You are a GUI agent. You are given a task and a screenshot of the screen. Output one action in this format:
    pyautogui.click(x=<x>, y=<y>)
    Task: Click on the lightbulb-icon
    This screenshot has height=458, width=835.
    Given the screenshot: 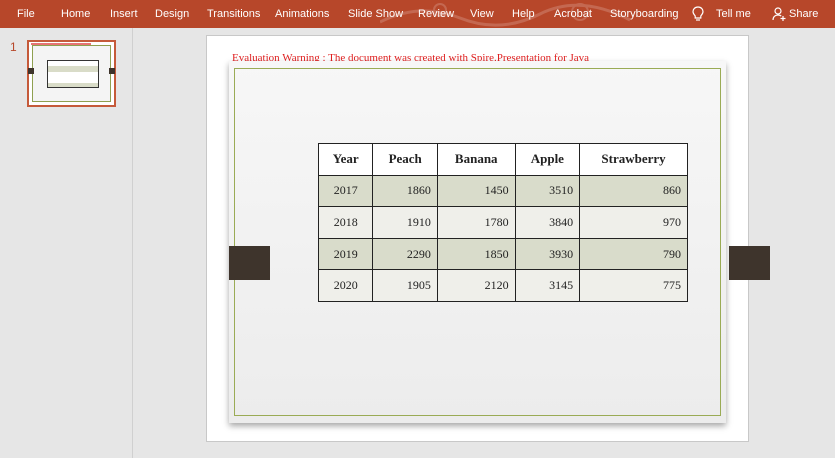 What is the action you would take?
    pyautogui.click(x=698, y=14)
    